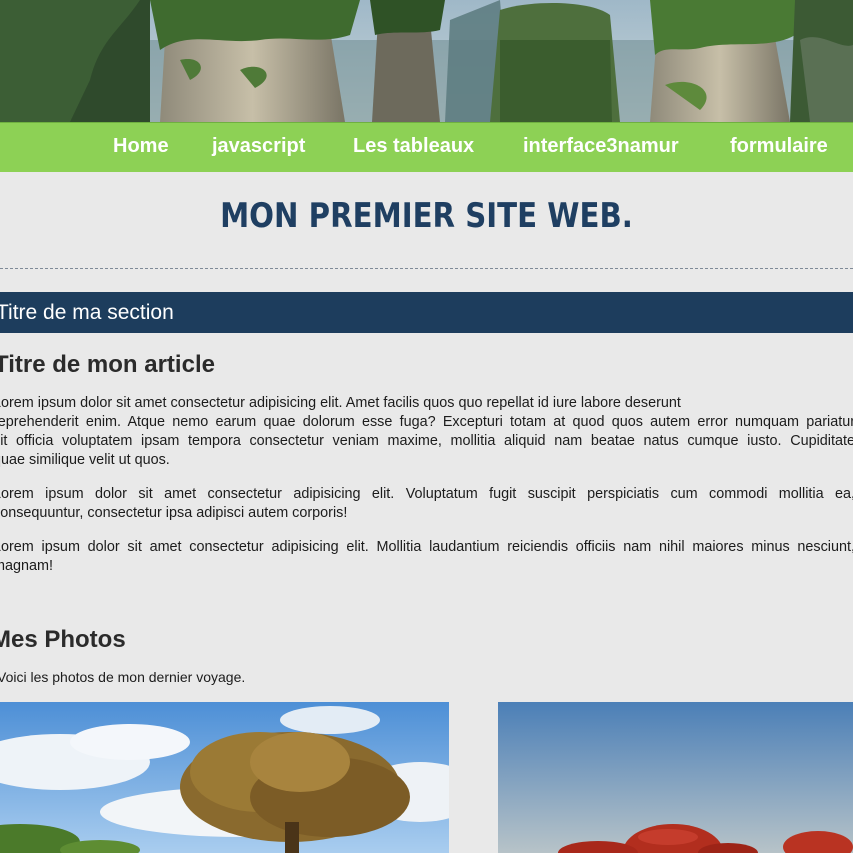 The width and height of the screenshot is (853, 853). What do you see at coordinates (224, 777) in the screenshot?
I see `tree-on-hill-photo` at bounding box center [224, 777].